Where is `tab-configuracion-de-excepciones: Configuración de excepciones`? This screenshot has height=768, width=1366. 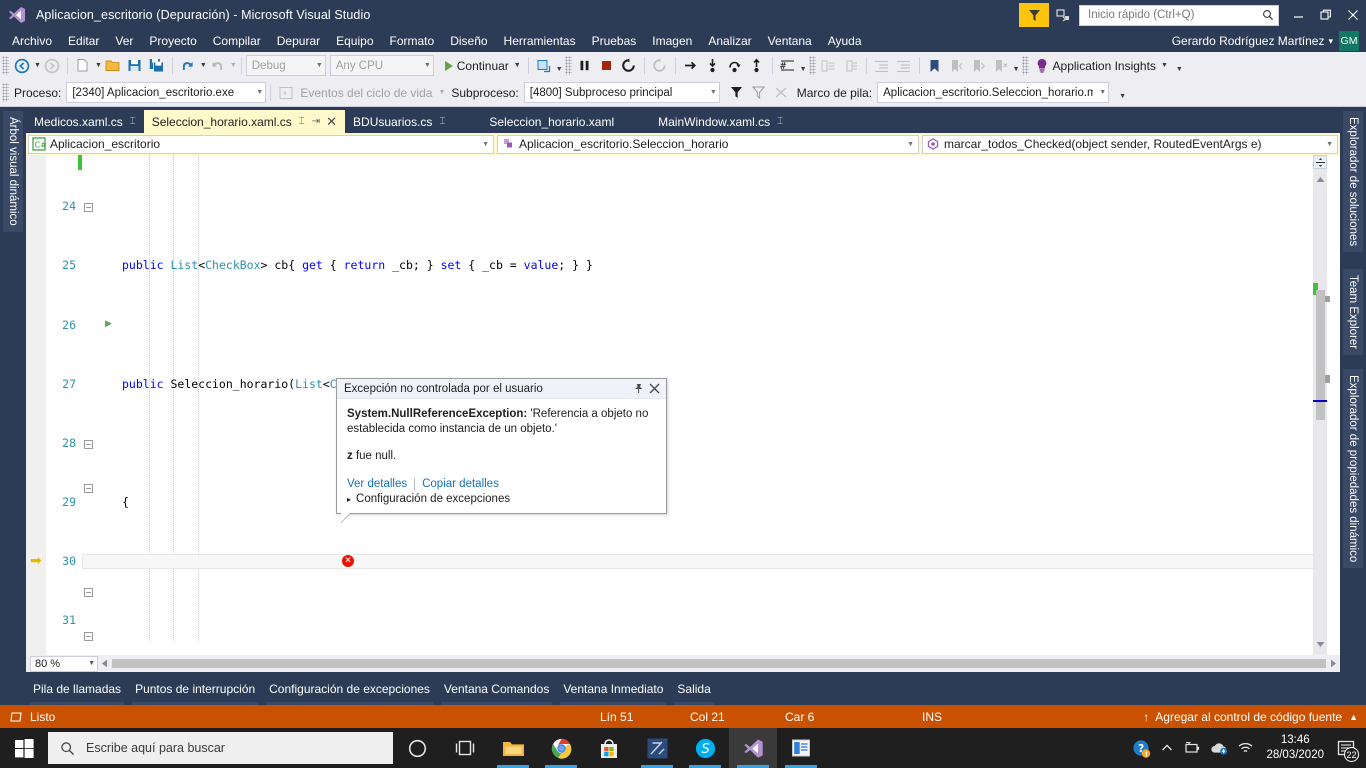 tab-configuracion-de-excepciones: Configuración de excepciones is located at coordinates (349, 692).